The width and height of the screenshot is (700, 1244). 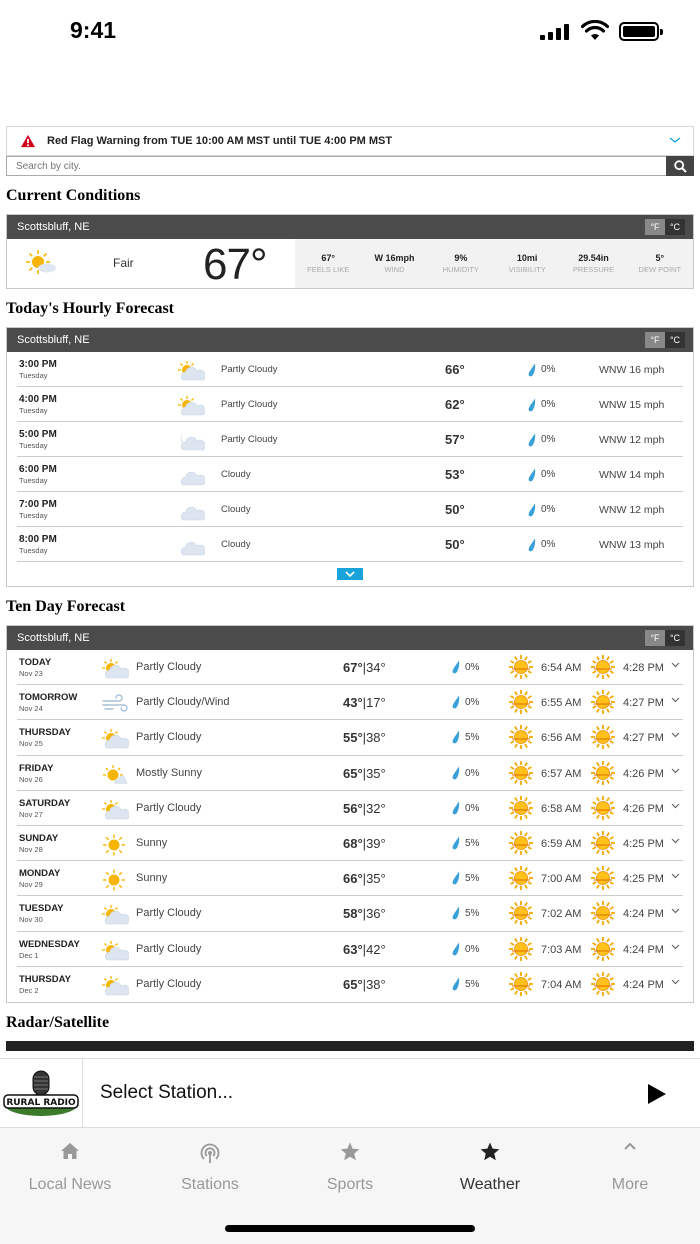 I want to click on day-low: 42°, so click(x=376, y=949).